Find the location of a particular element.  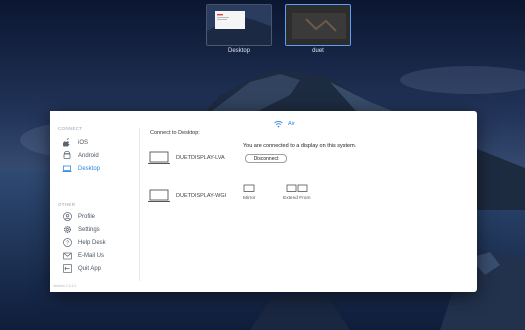

sidebar-item-android: Android is located at coordinates (80, 155).